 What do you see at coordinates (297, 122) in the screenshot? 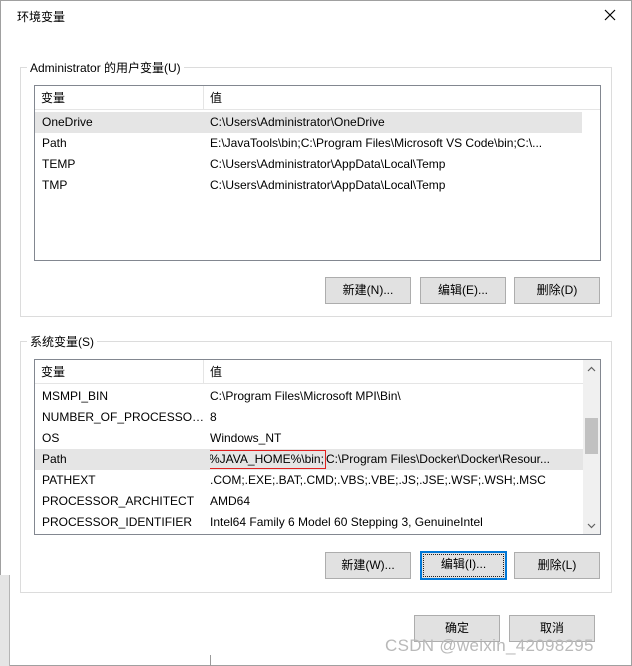
I see `variable-value: C:\Users\Administrator\OneDrive` at bounding box center [297, 122].